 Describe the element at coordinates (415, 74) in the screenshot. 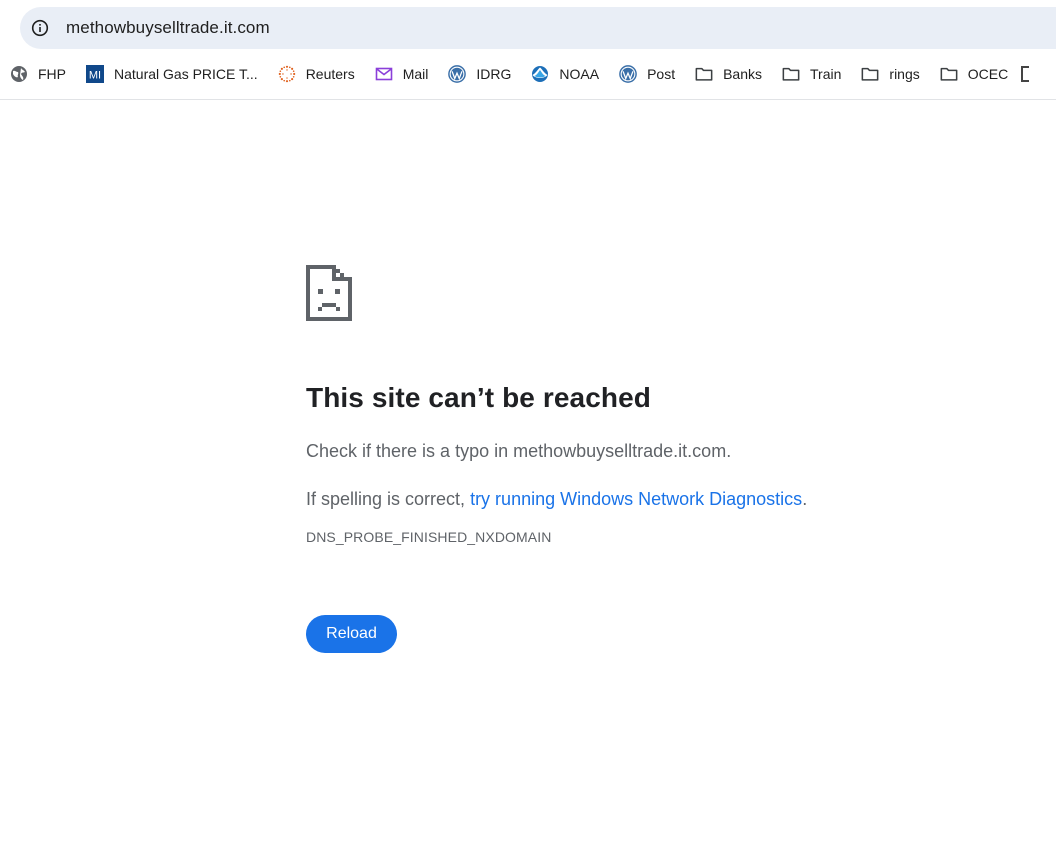

I see `bookmark-label: Mail` at that location.